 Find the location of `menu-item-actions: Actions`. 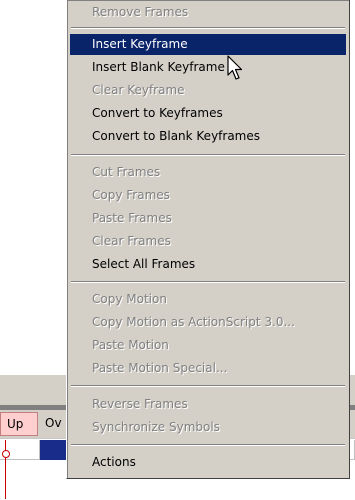

menu-item-actions: Actions is located at coordinates (208, 462).